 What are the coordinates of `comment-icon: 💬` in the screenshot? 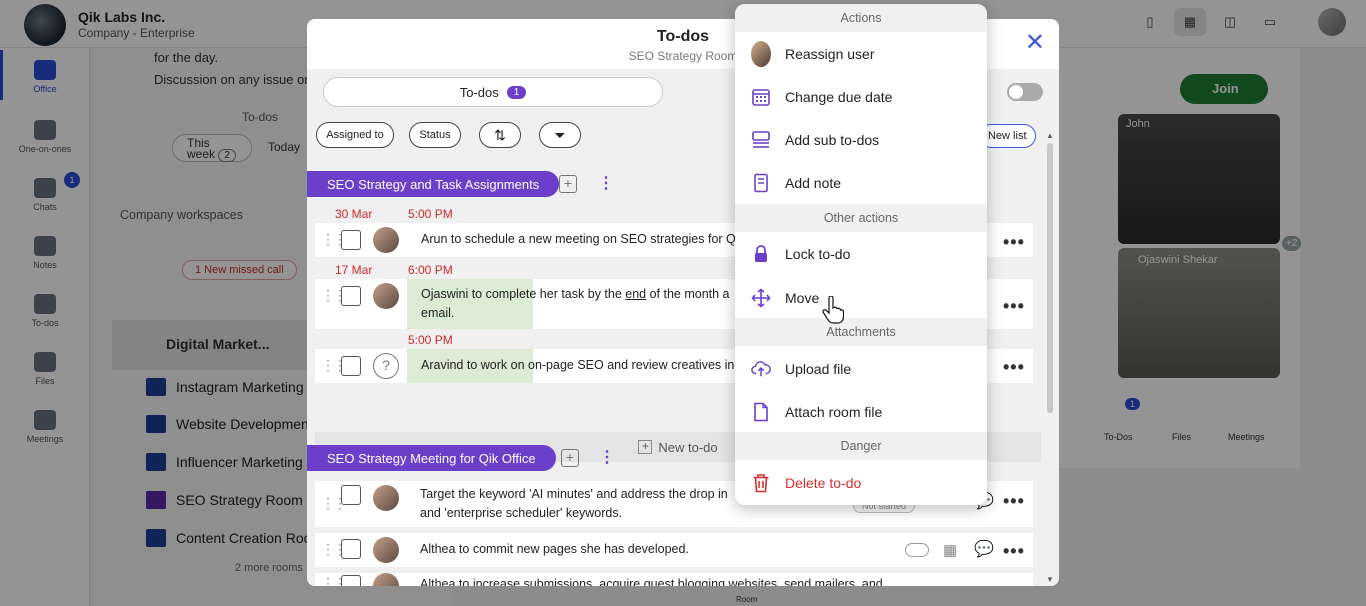 It's located at (984, 549).